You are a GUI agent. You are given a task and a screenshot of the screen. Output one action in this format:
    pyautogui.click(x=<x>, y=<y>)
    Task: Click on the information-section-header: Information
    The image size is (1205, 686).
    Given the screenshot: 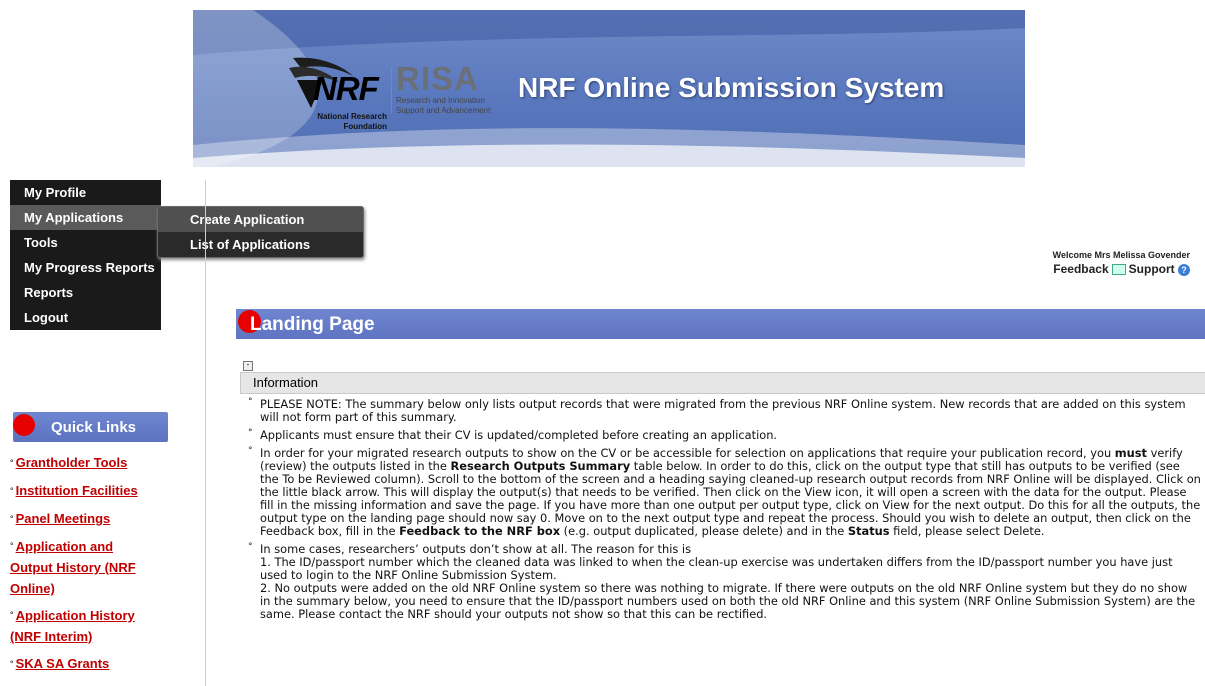 What is the action you would take?
    pyautogui.click(x=722, y=383)
    